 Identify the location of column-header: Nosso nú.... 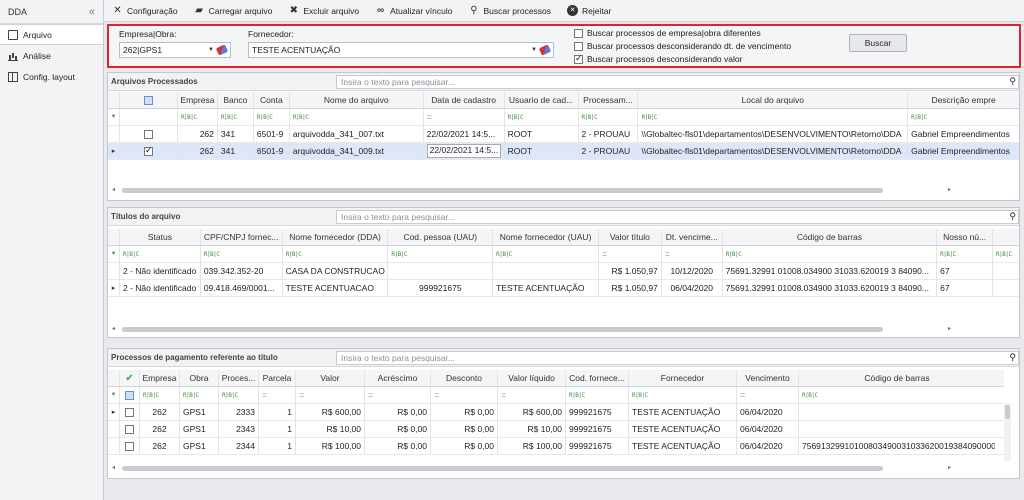
(965, 237).